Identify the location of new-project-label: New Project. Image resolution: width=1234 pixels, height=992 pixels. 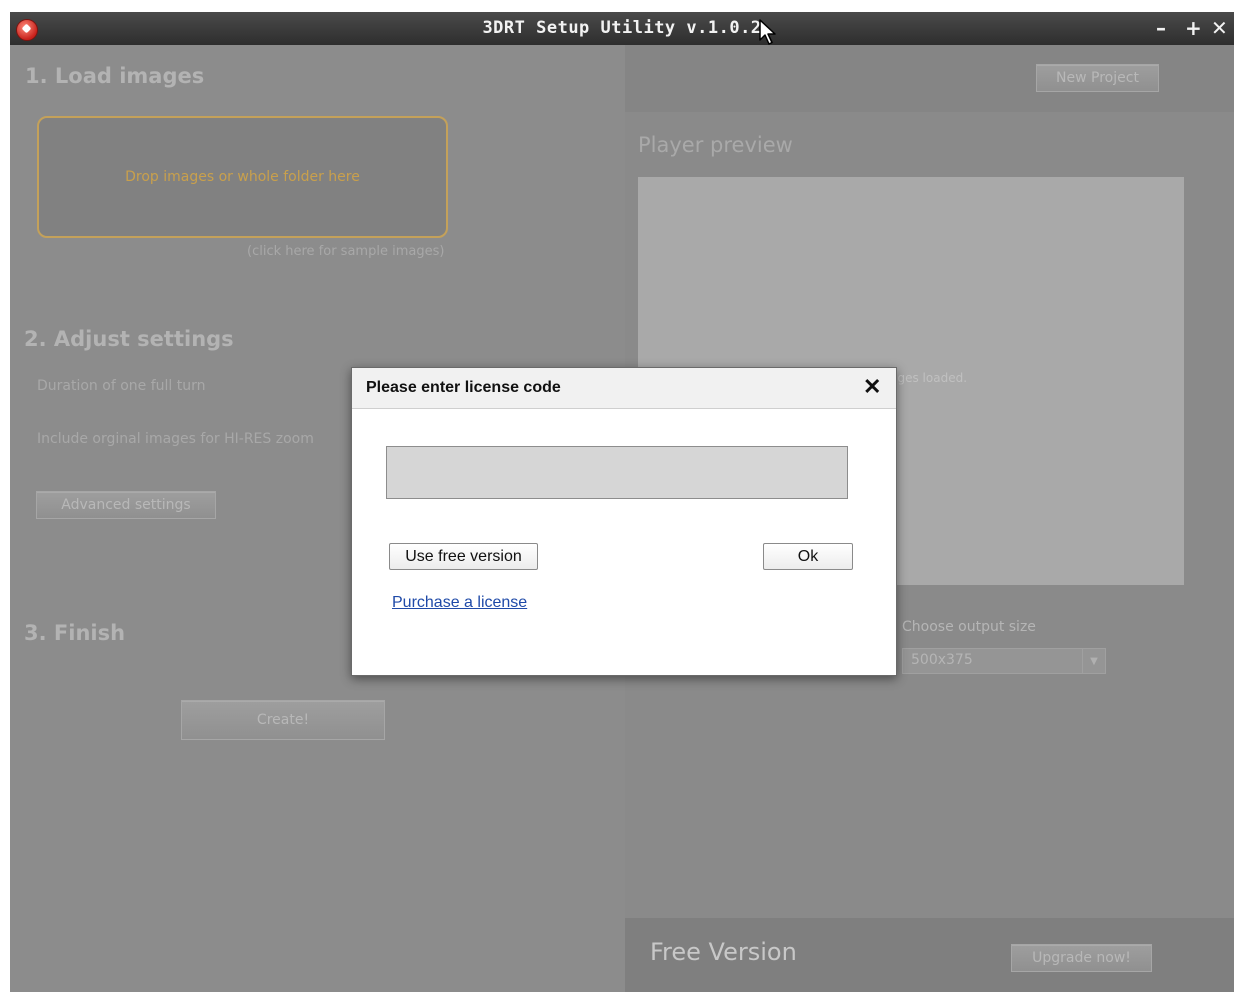
(1097, 78).